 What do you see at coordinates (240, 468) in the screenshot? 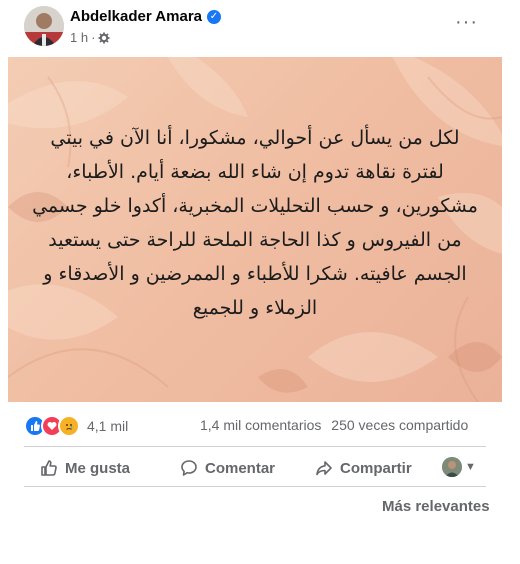
I see `comment-label: Comentar` at bounding box center [240, 468].